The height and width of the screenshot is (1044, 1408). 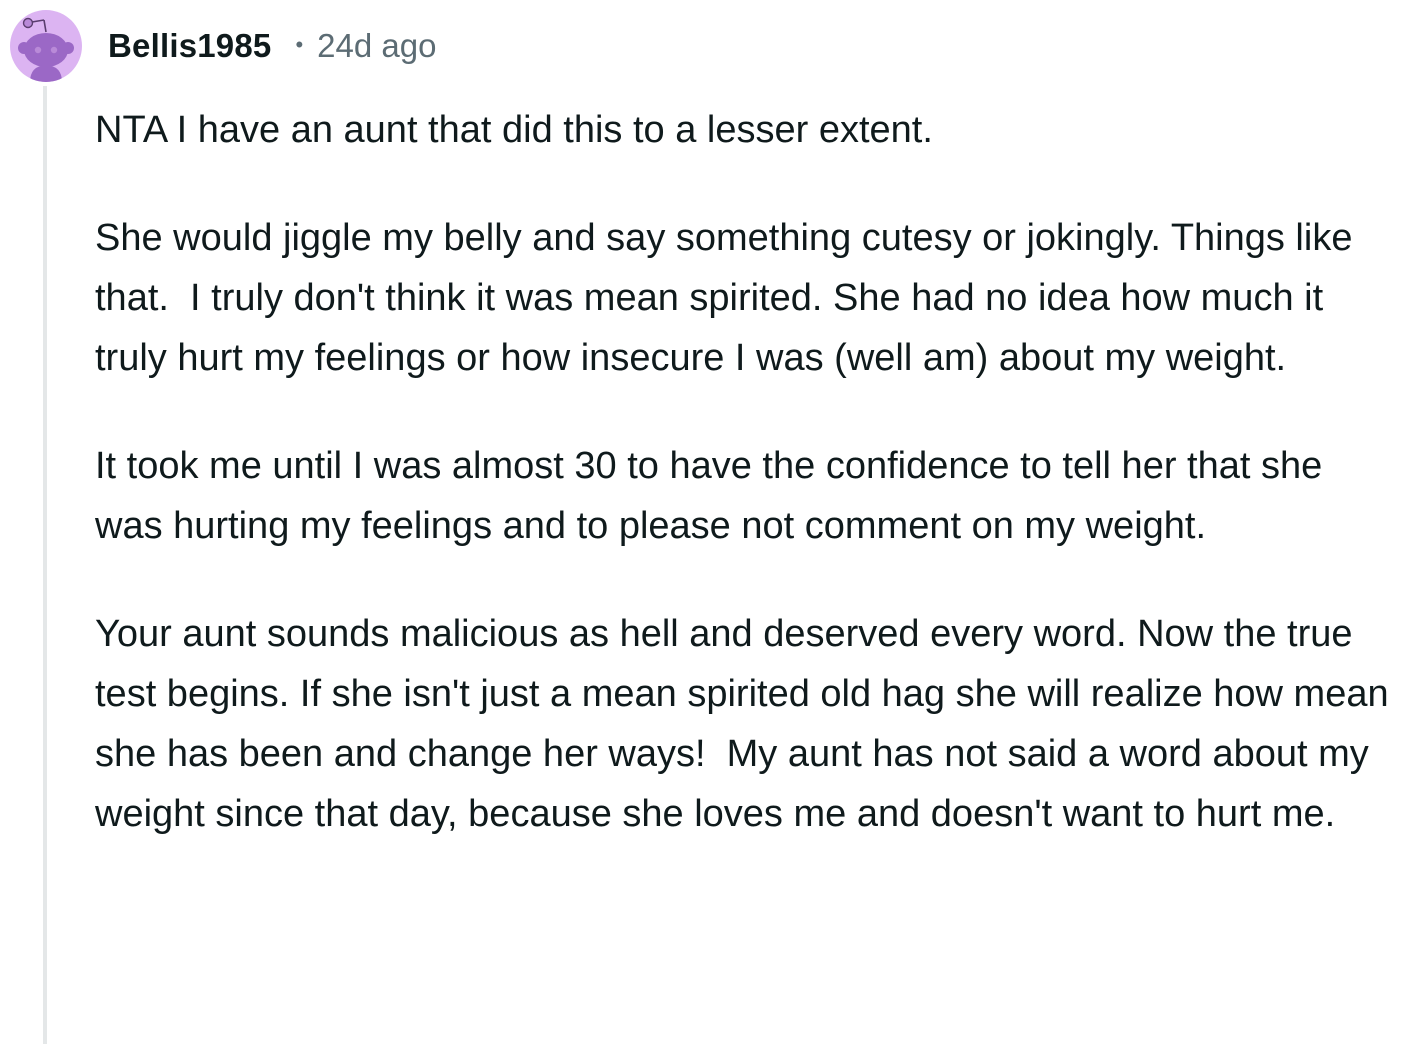 I want to click on comment-header: Bellis1985 • 24d ago, so click(x=223, y=46).